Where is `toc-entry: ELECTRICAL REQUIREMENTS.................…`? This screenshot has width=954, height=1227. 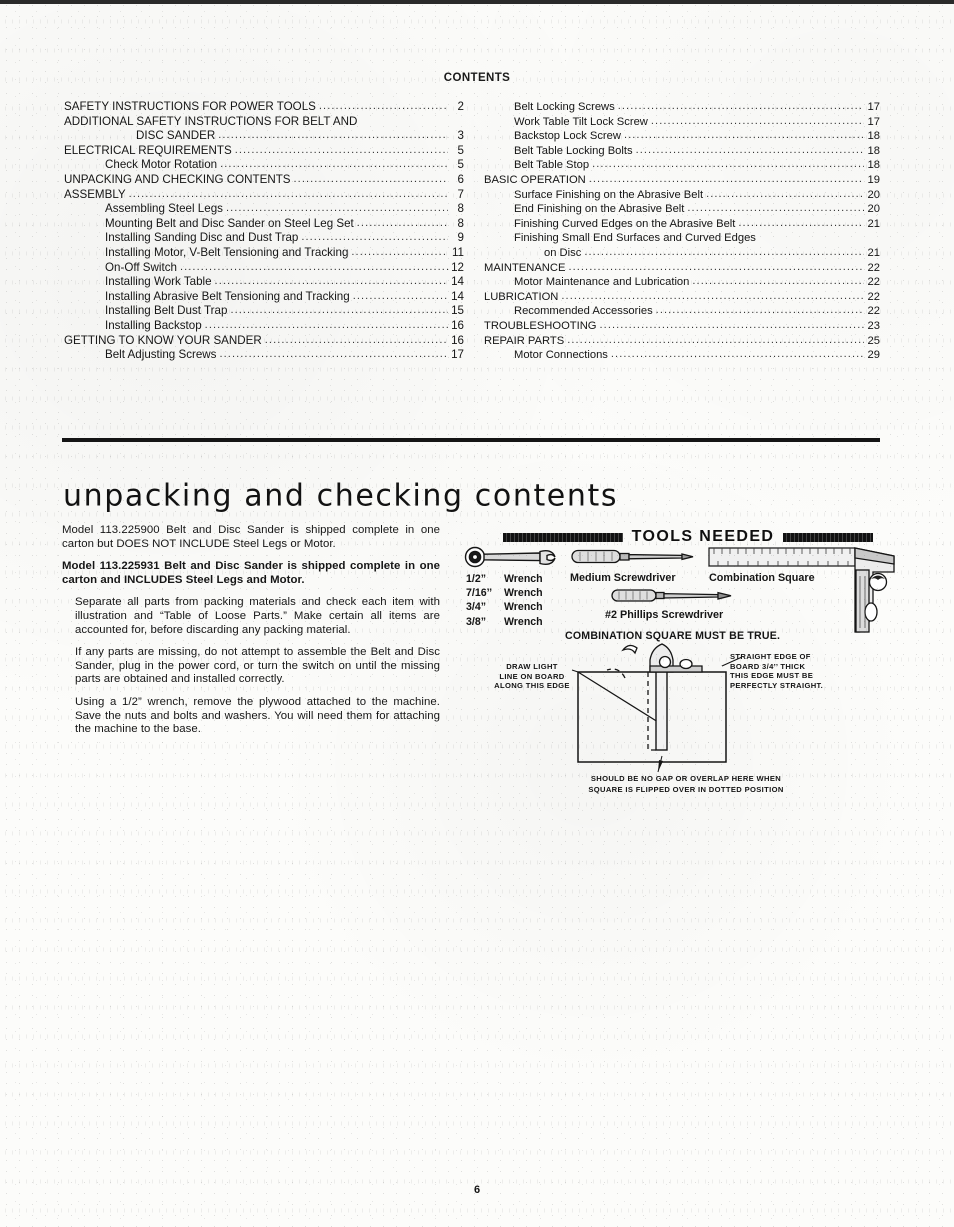
toc-entry: ELECTRICAL REQUIREMENTS.................… is located at coordinates (264, 151).